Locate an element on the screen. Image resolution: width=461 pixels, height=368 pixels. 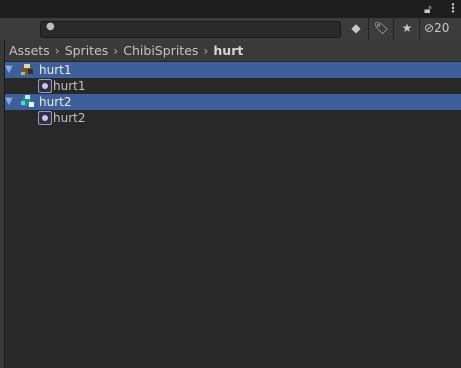
tree-row-hurt1-sprite: hurt1 is located at coordinates (233, 86).